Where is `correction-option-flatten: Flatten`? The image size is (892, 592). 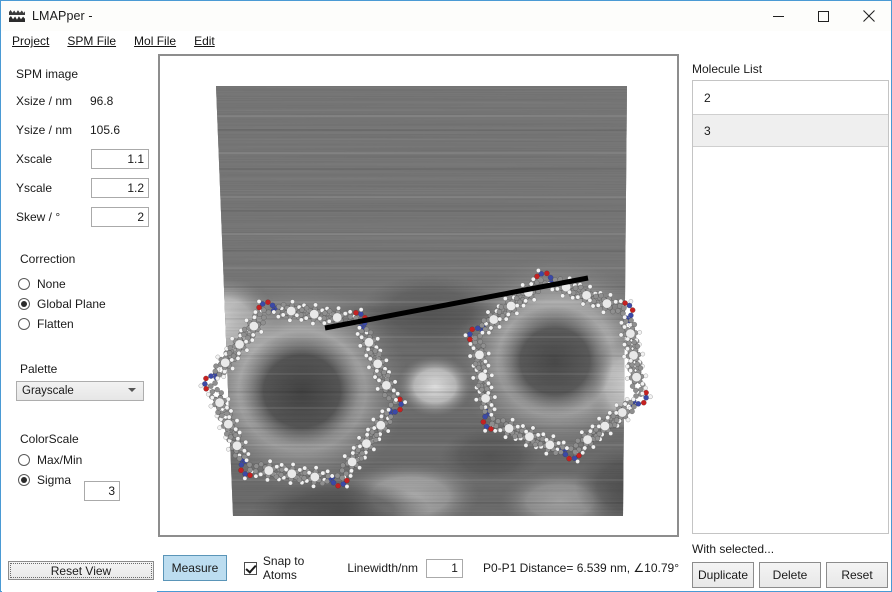
correction-option-flatten: Flatten is located at coordinates (46, 324).